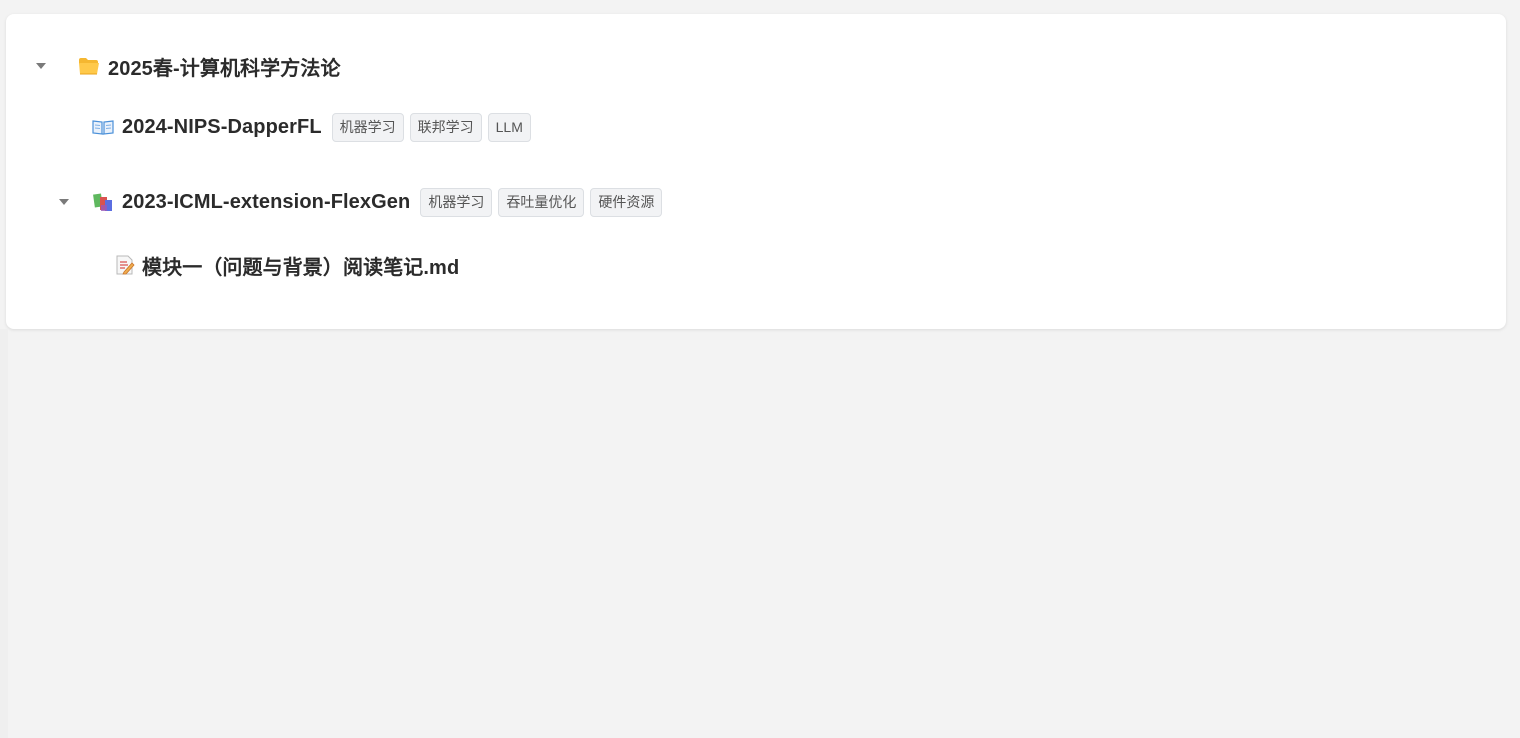 The image size is (1520, 738). I want to click on open-folder-icon, so click(89, 66).